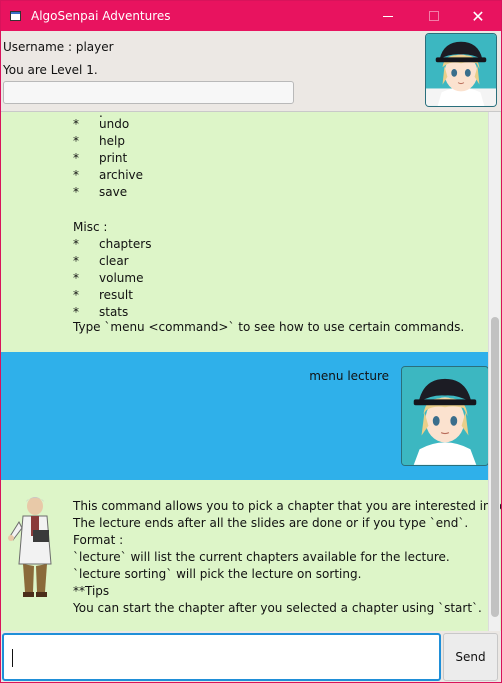 The height and width of the screenshot is (683, 502). What do you see at coordinates (470, 657) in the screenshot?
I see `send-button: Send` at bounding box center [470, 657].